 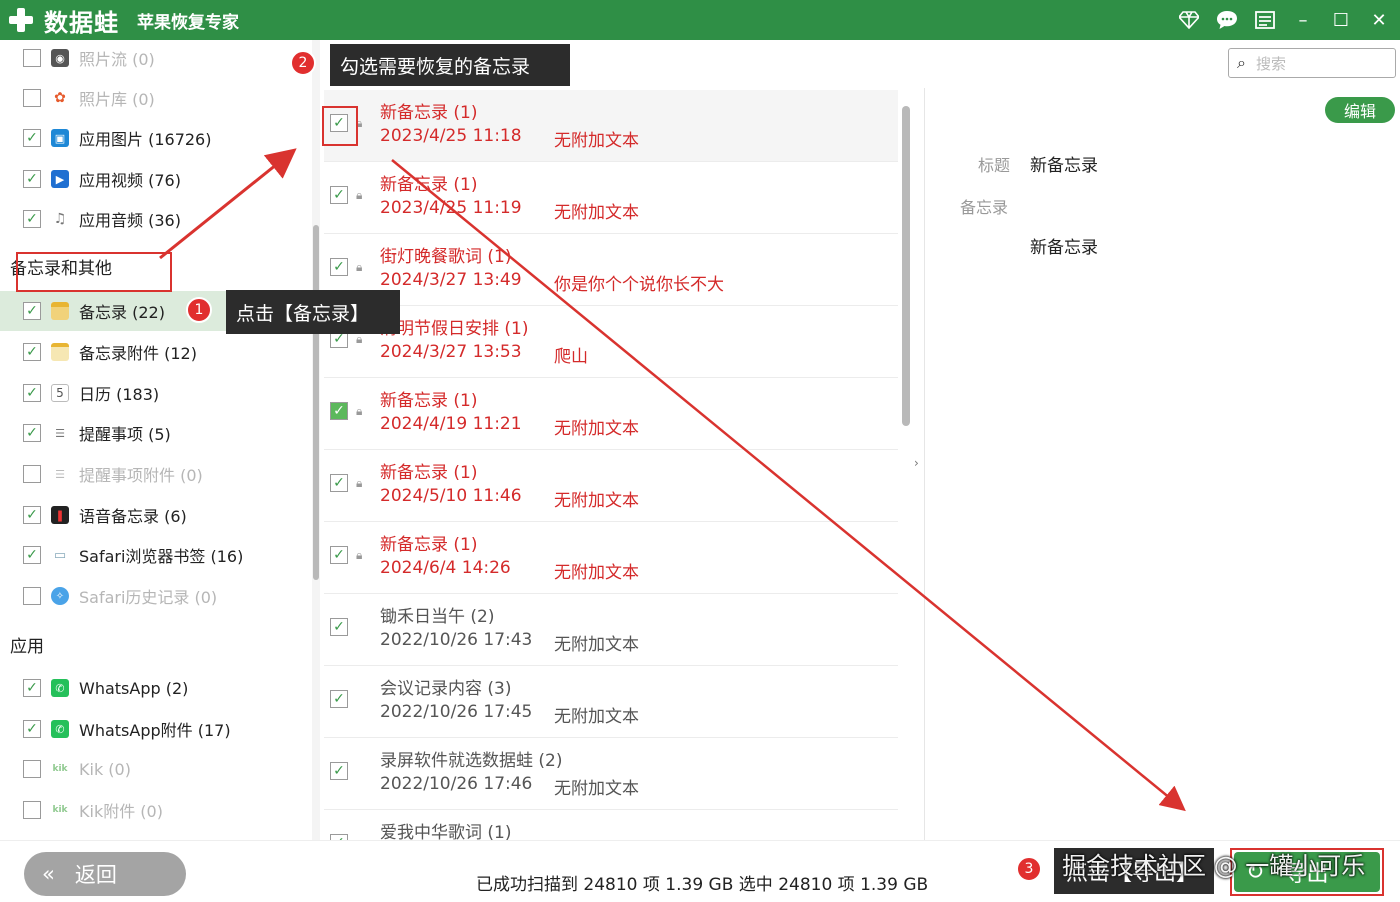 What do you see at coordinates (154, 769) in the screenshot?
I see `sidebar-item-kik: kik Kik (0)` at bounding box center [154, 769].